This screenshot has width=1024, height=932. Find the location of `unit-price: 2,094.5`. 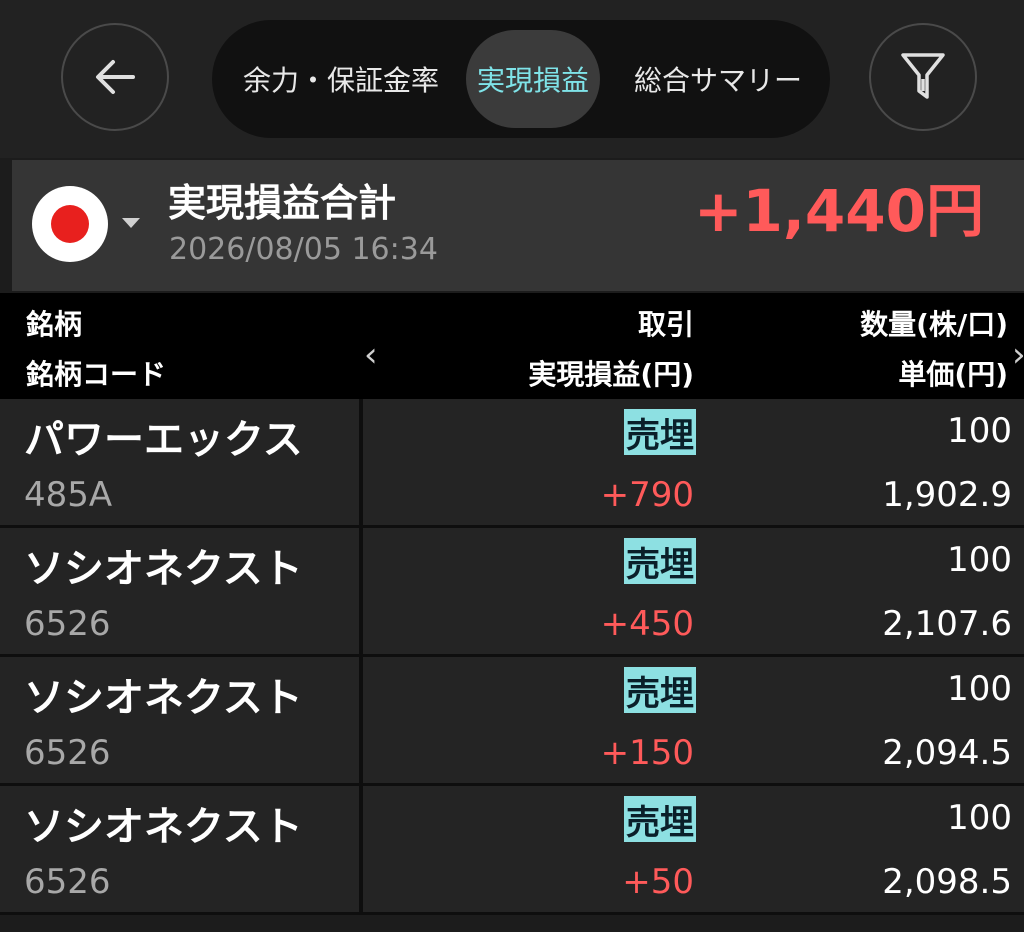

unit-price: 2,094.5 is located at coordinates (947, 753).